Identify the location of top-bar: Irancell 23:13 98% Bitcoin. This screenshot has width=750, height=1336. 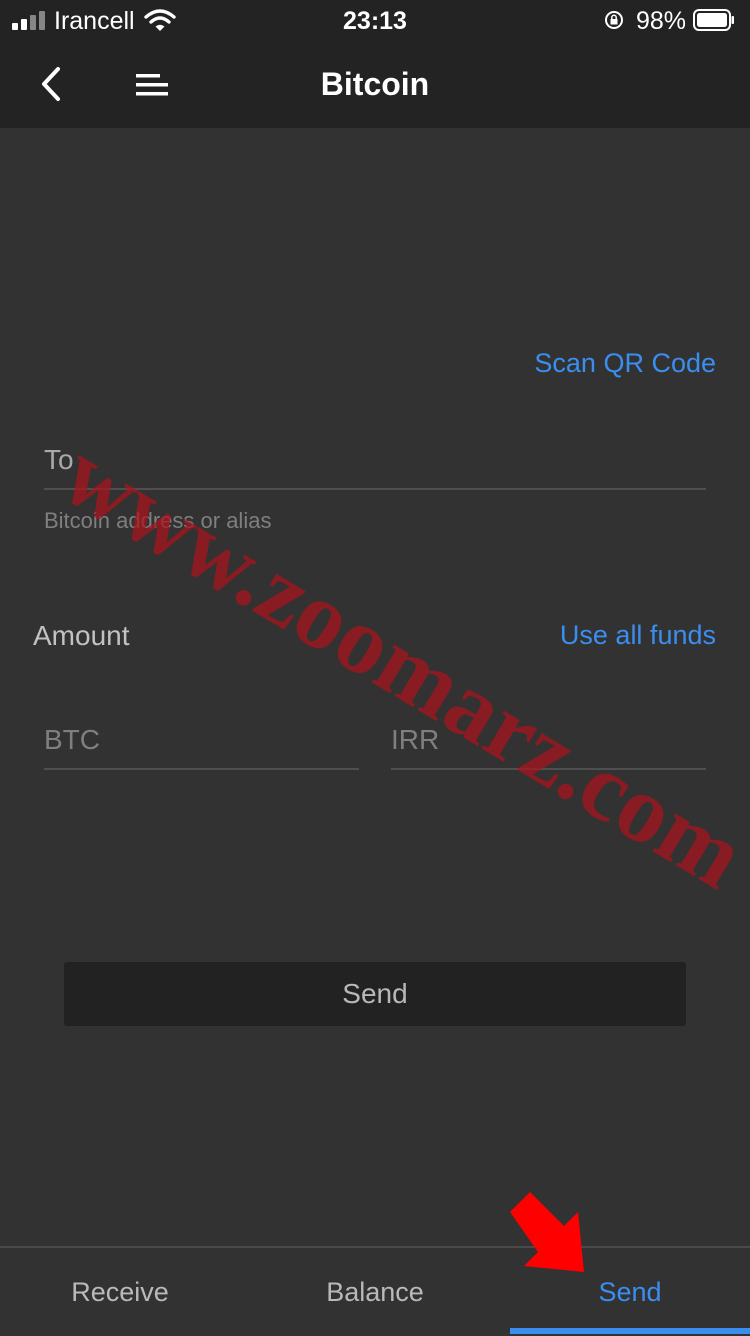
(375, 64).